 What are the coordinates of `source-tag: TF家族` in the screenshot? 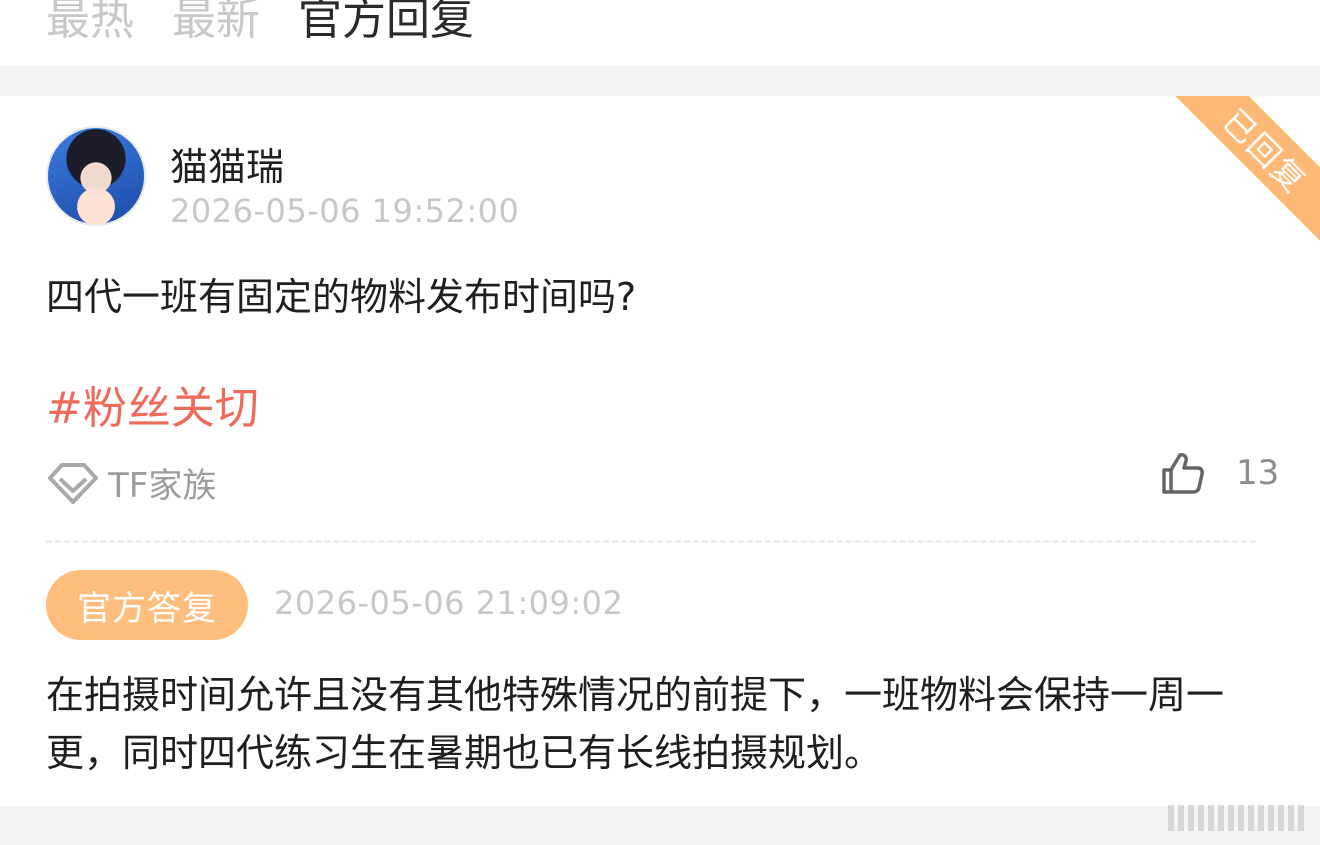 It's located at (131, 482).